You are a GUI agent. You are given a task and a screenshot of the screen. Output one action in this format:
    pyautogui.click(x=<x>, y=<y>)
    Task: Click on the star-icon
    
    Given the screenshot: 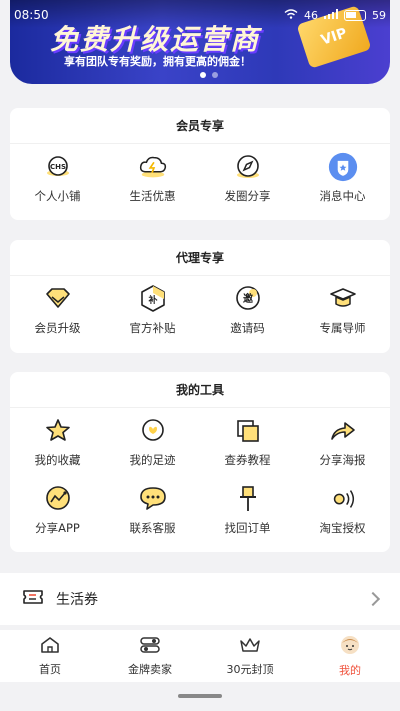 What is the action you would take?
    pyautogui.click(x=58, y=431)
    